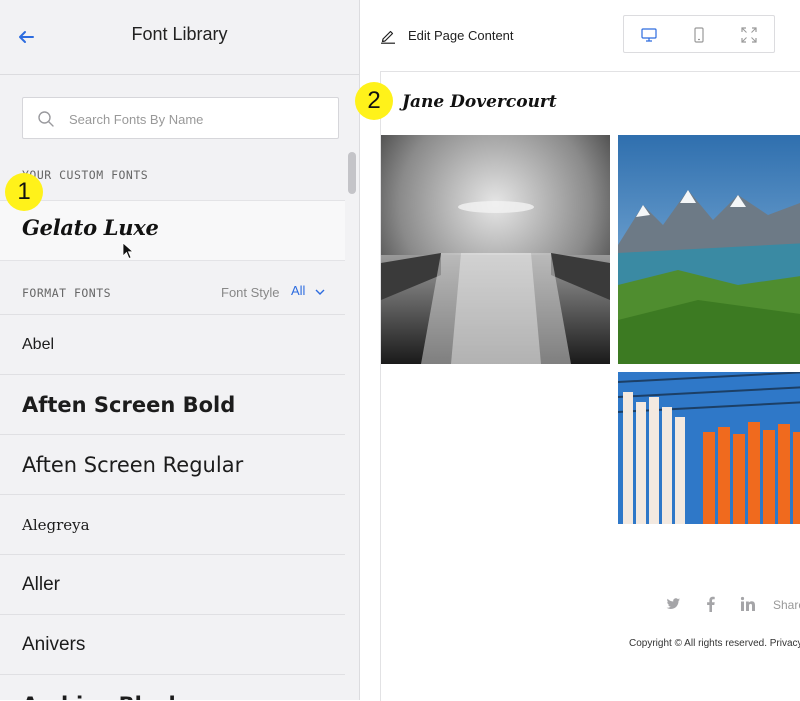 The width and height of the screenshot is (800, 701). Describe the element at coordinates (46, 119) in the screenshot. I see `search-icon` at that location.